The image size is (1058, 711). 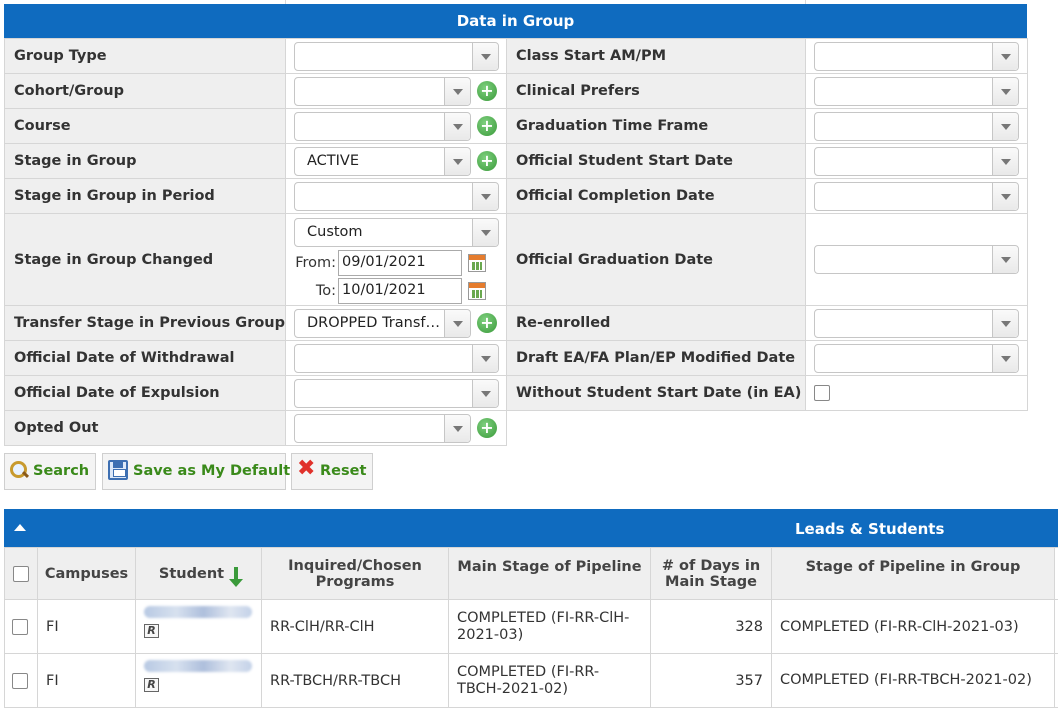 What do you see at coordinates (145, 323) in the screenshot?
I see `filter-label: Transfer Stage in Previous Group` at bounding box center [145, 323].